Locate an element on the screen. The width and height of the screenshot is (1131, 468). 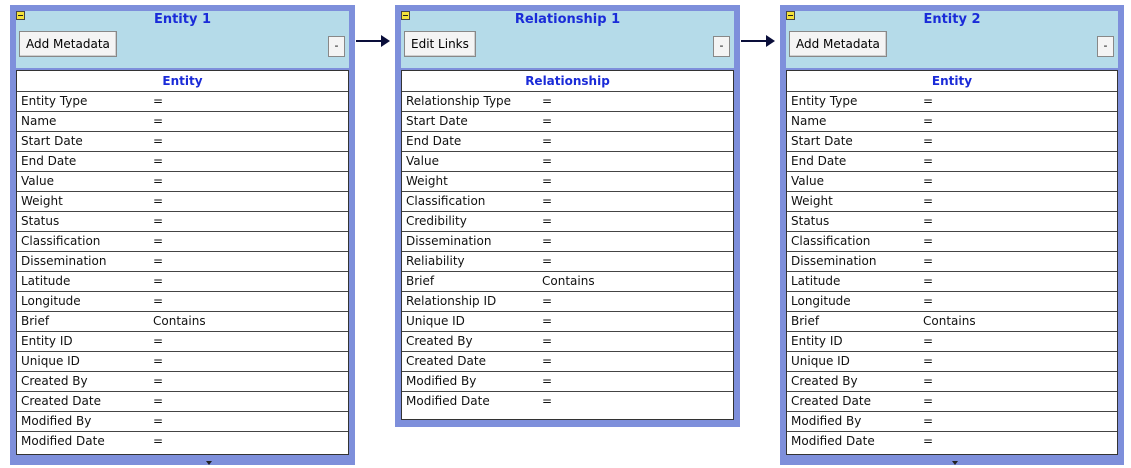
panel-header: Entity 2 Add Metadata - is located at coordinates (952, 39).